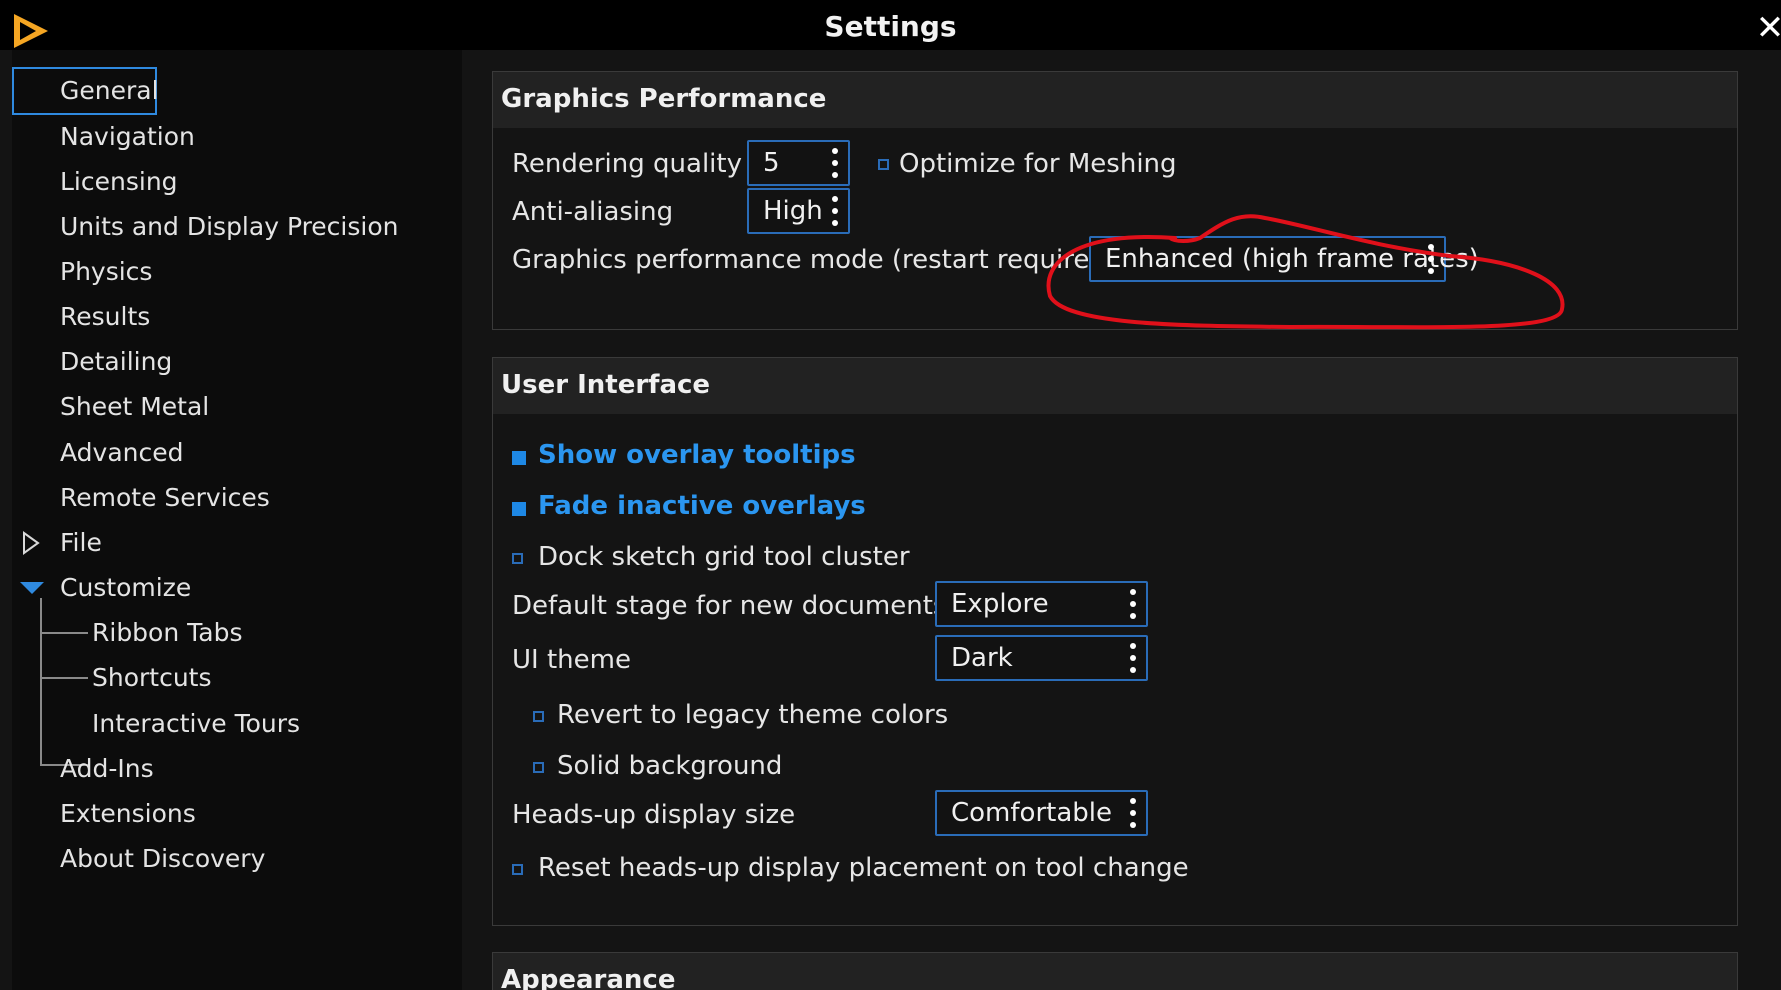 Image resolution: width=1781 pixels, height=990 pixels. I want to click on sidebar-item-label: Ribbon Tabs, so click(167, 632).